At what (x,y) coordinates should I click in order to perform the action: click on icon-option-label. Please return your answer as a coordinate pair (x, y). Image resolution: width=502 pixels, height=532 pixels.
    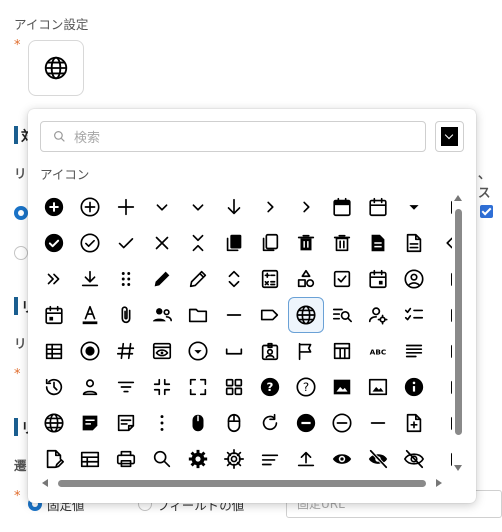
    Looking at the image, I should click on (270, 315).